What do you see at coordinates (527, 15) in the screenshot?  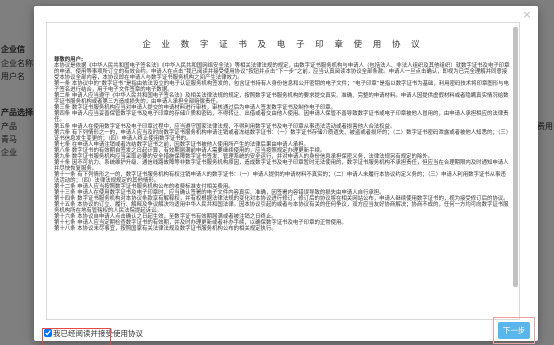 I see `close-icon: ×` at bounding box center [527, 15].